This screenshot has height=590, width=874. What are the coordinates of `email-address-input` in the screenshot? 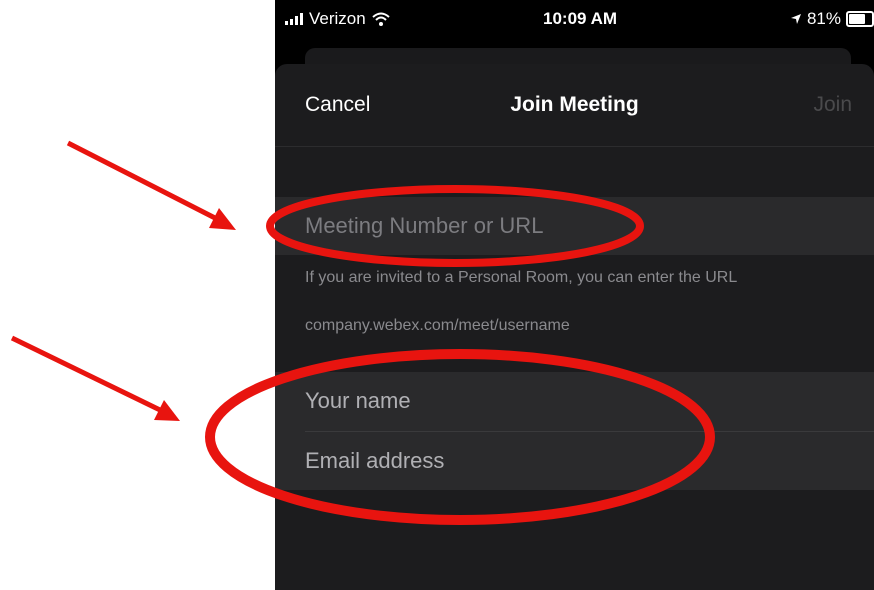 It's located at (575, 461).